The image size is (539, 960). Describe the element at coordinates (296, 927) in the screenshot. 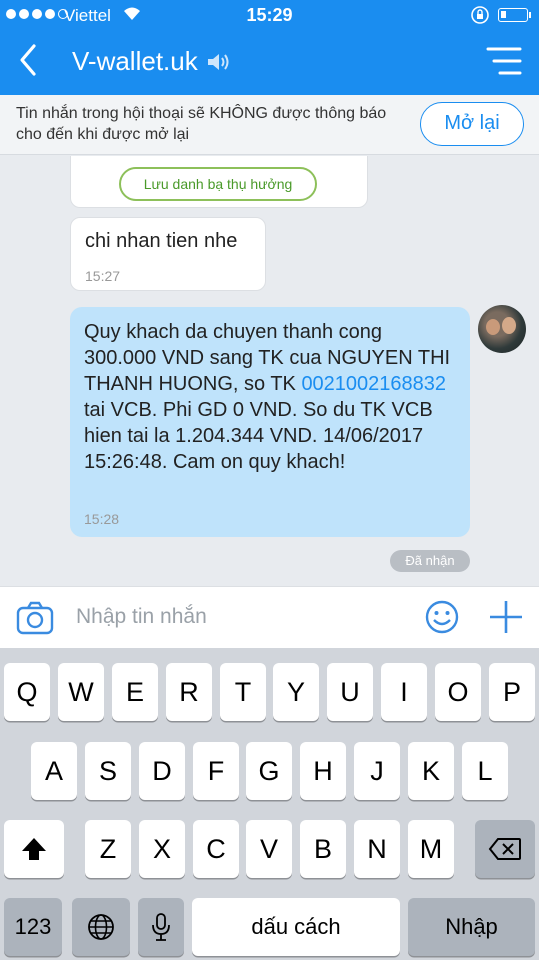

I see `space-key: dấu cách` at that location.